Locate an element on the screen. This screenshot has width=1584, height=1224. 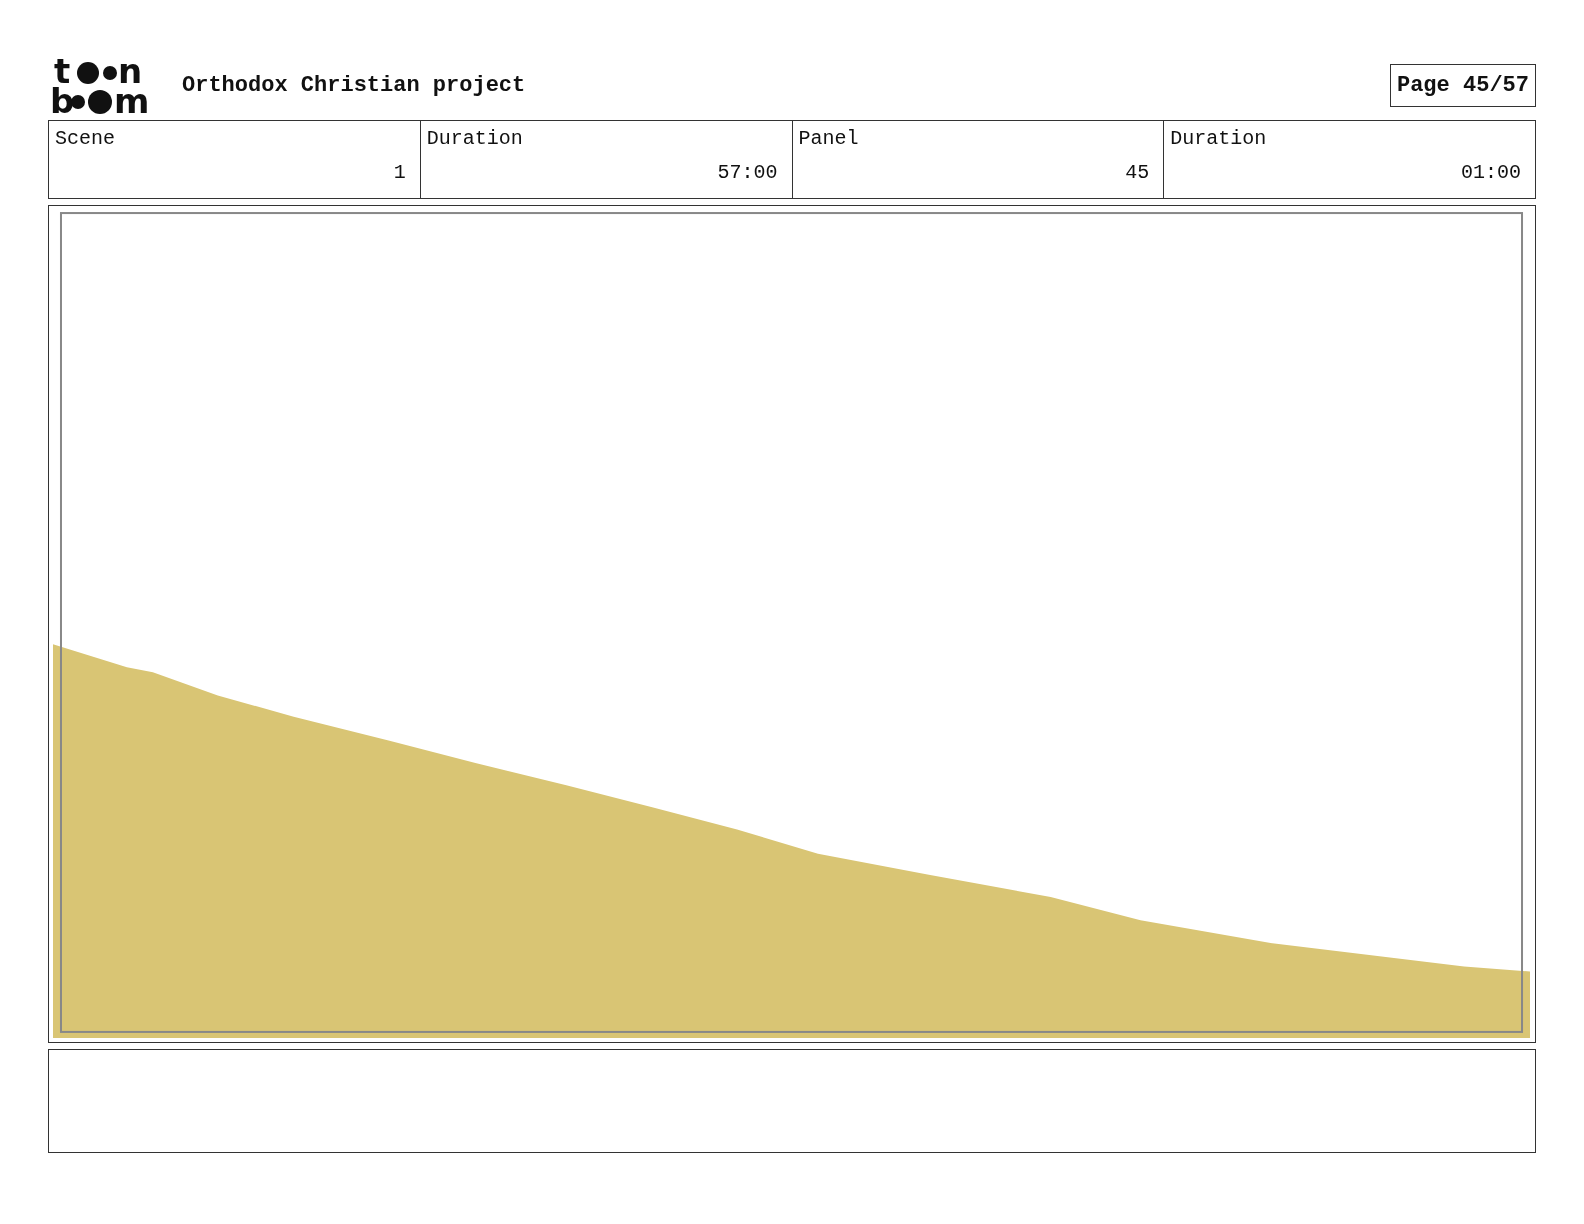
field-value: 57:00 is located at coordinates (747, 173).